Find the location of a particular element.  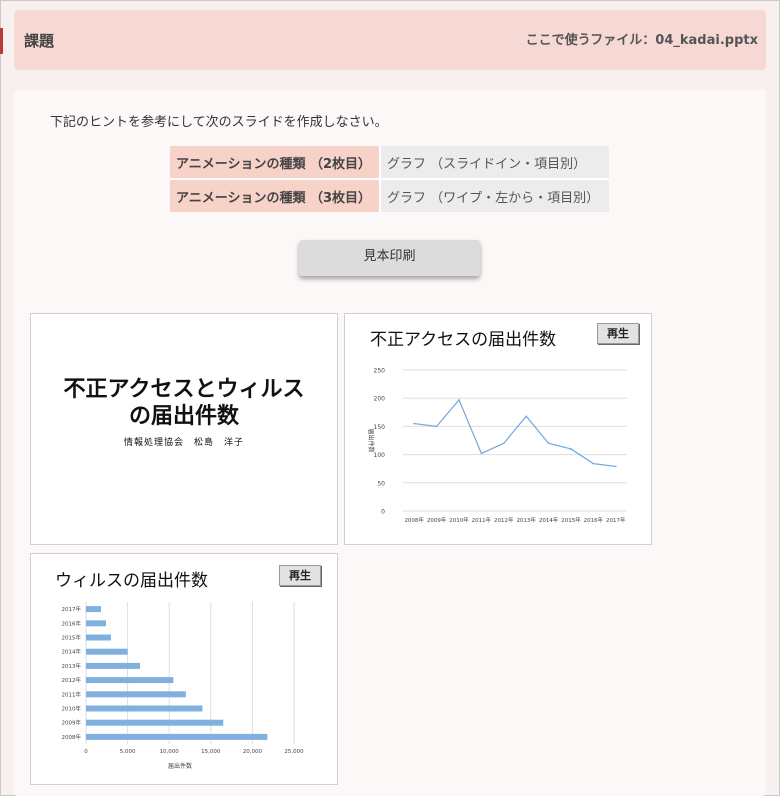

y-tick-label: 2008年 is located at coordinates (72, 737).